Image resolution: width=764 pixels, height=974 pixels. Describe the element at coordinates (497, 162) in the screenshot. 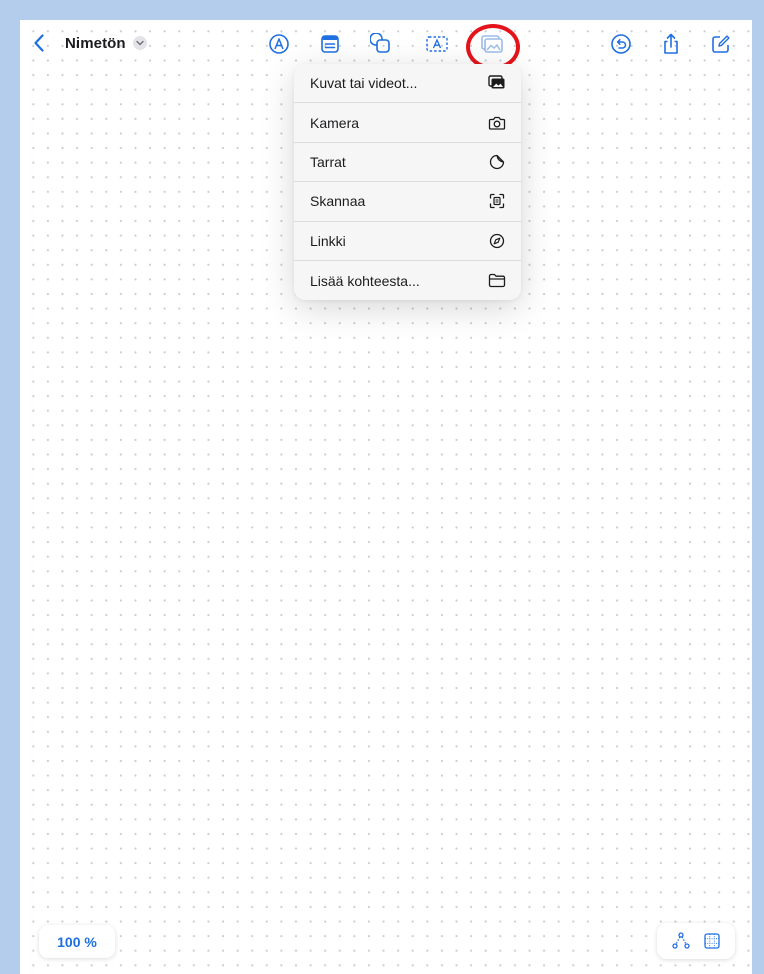

I see `sticker-icon` at that location.